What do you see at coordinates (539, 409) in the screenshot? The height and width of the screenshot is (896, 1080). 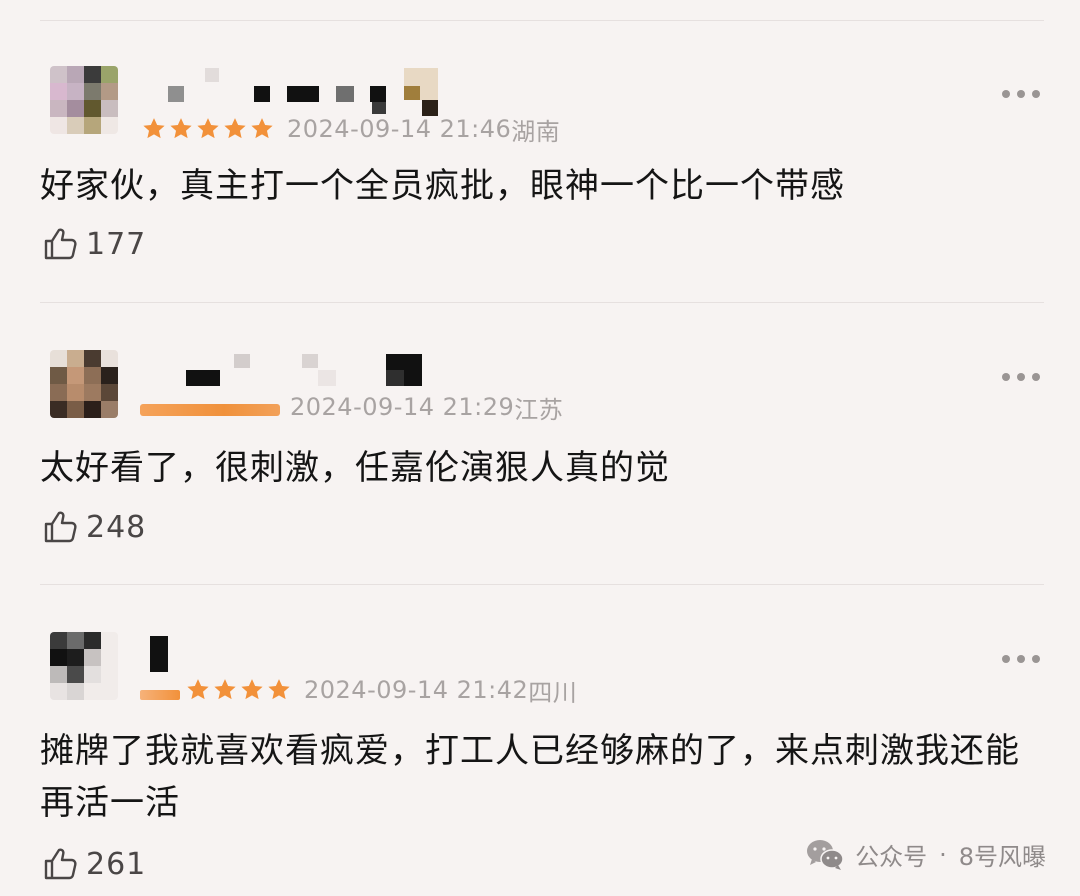 I see `comment-location: 江苏` at bounding box center [539, 409].